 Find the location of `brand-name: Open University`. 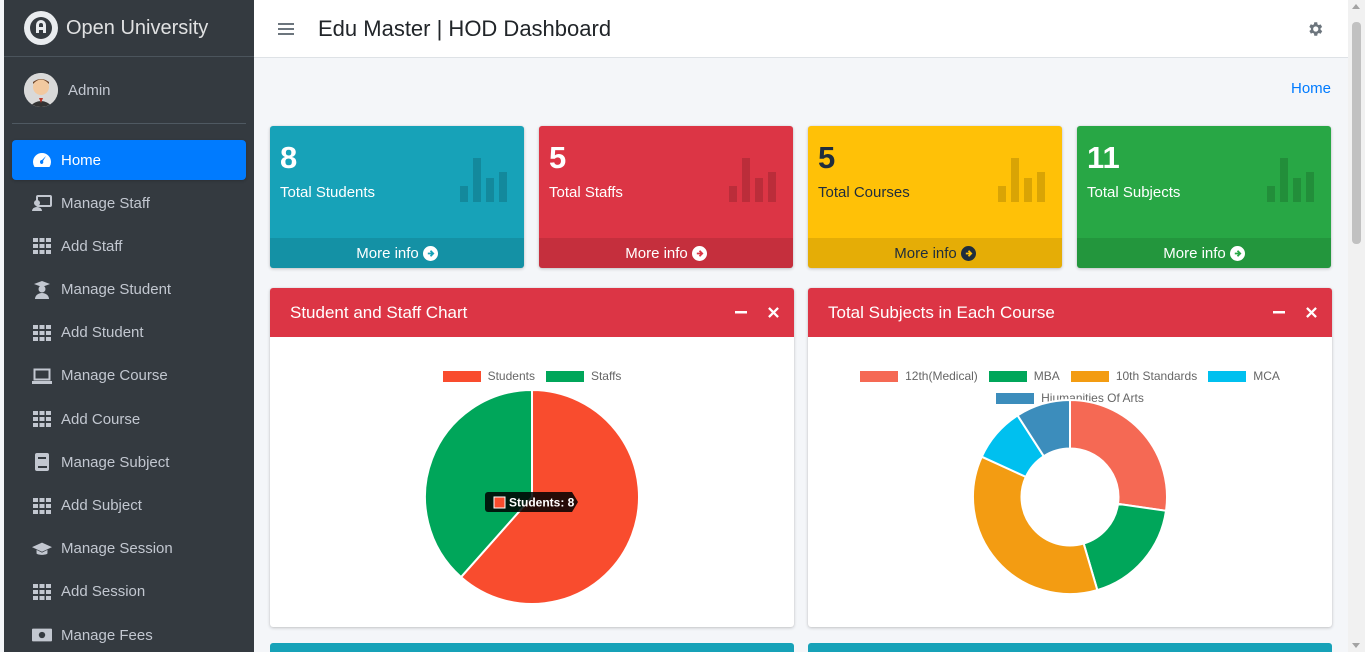

brand-name: Open University is located at coordinates (137, 27).